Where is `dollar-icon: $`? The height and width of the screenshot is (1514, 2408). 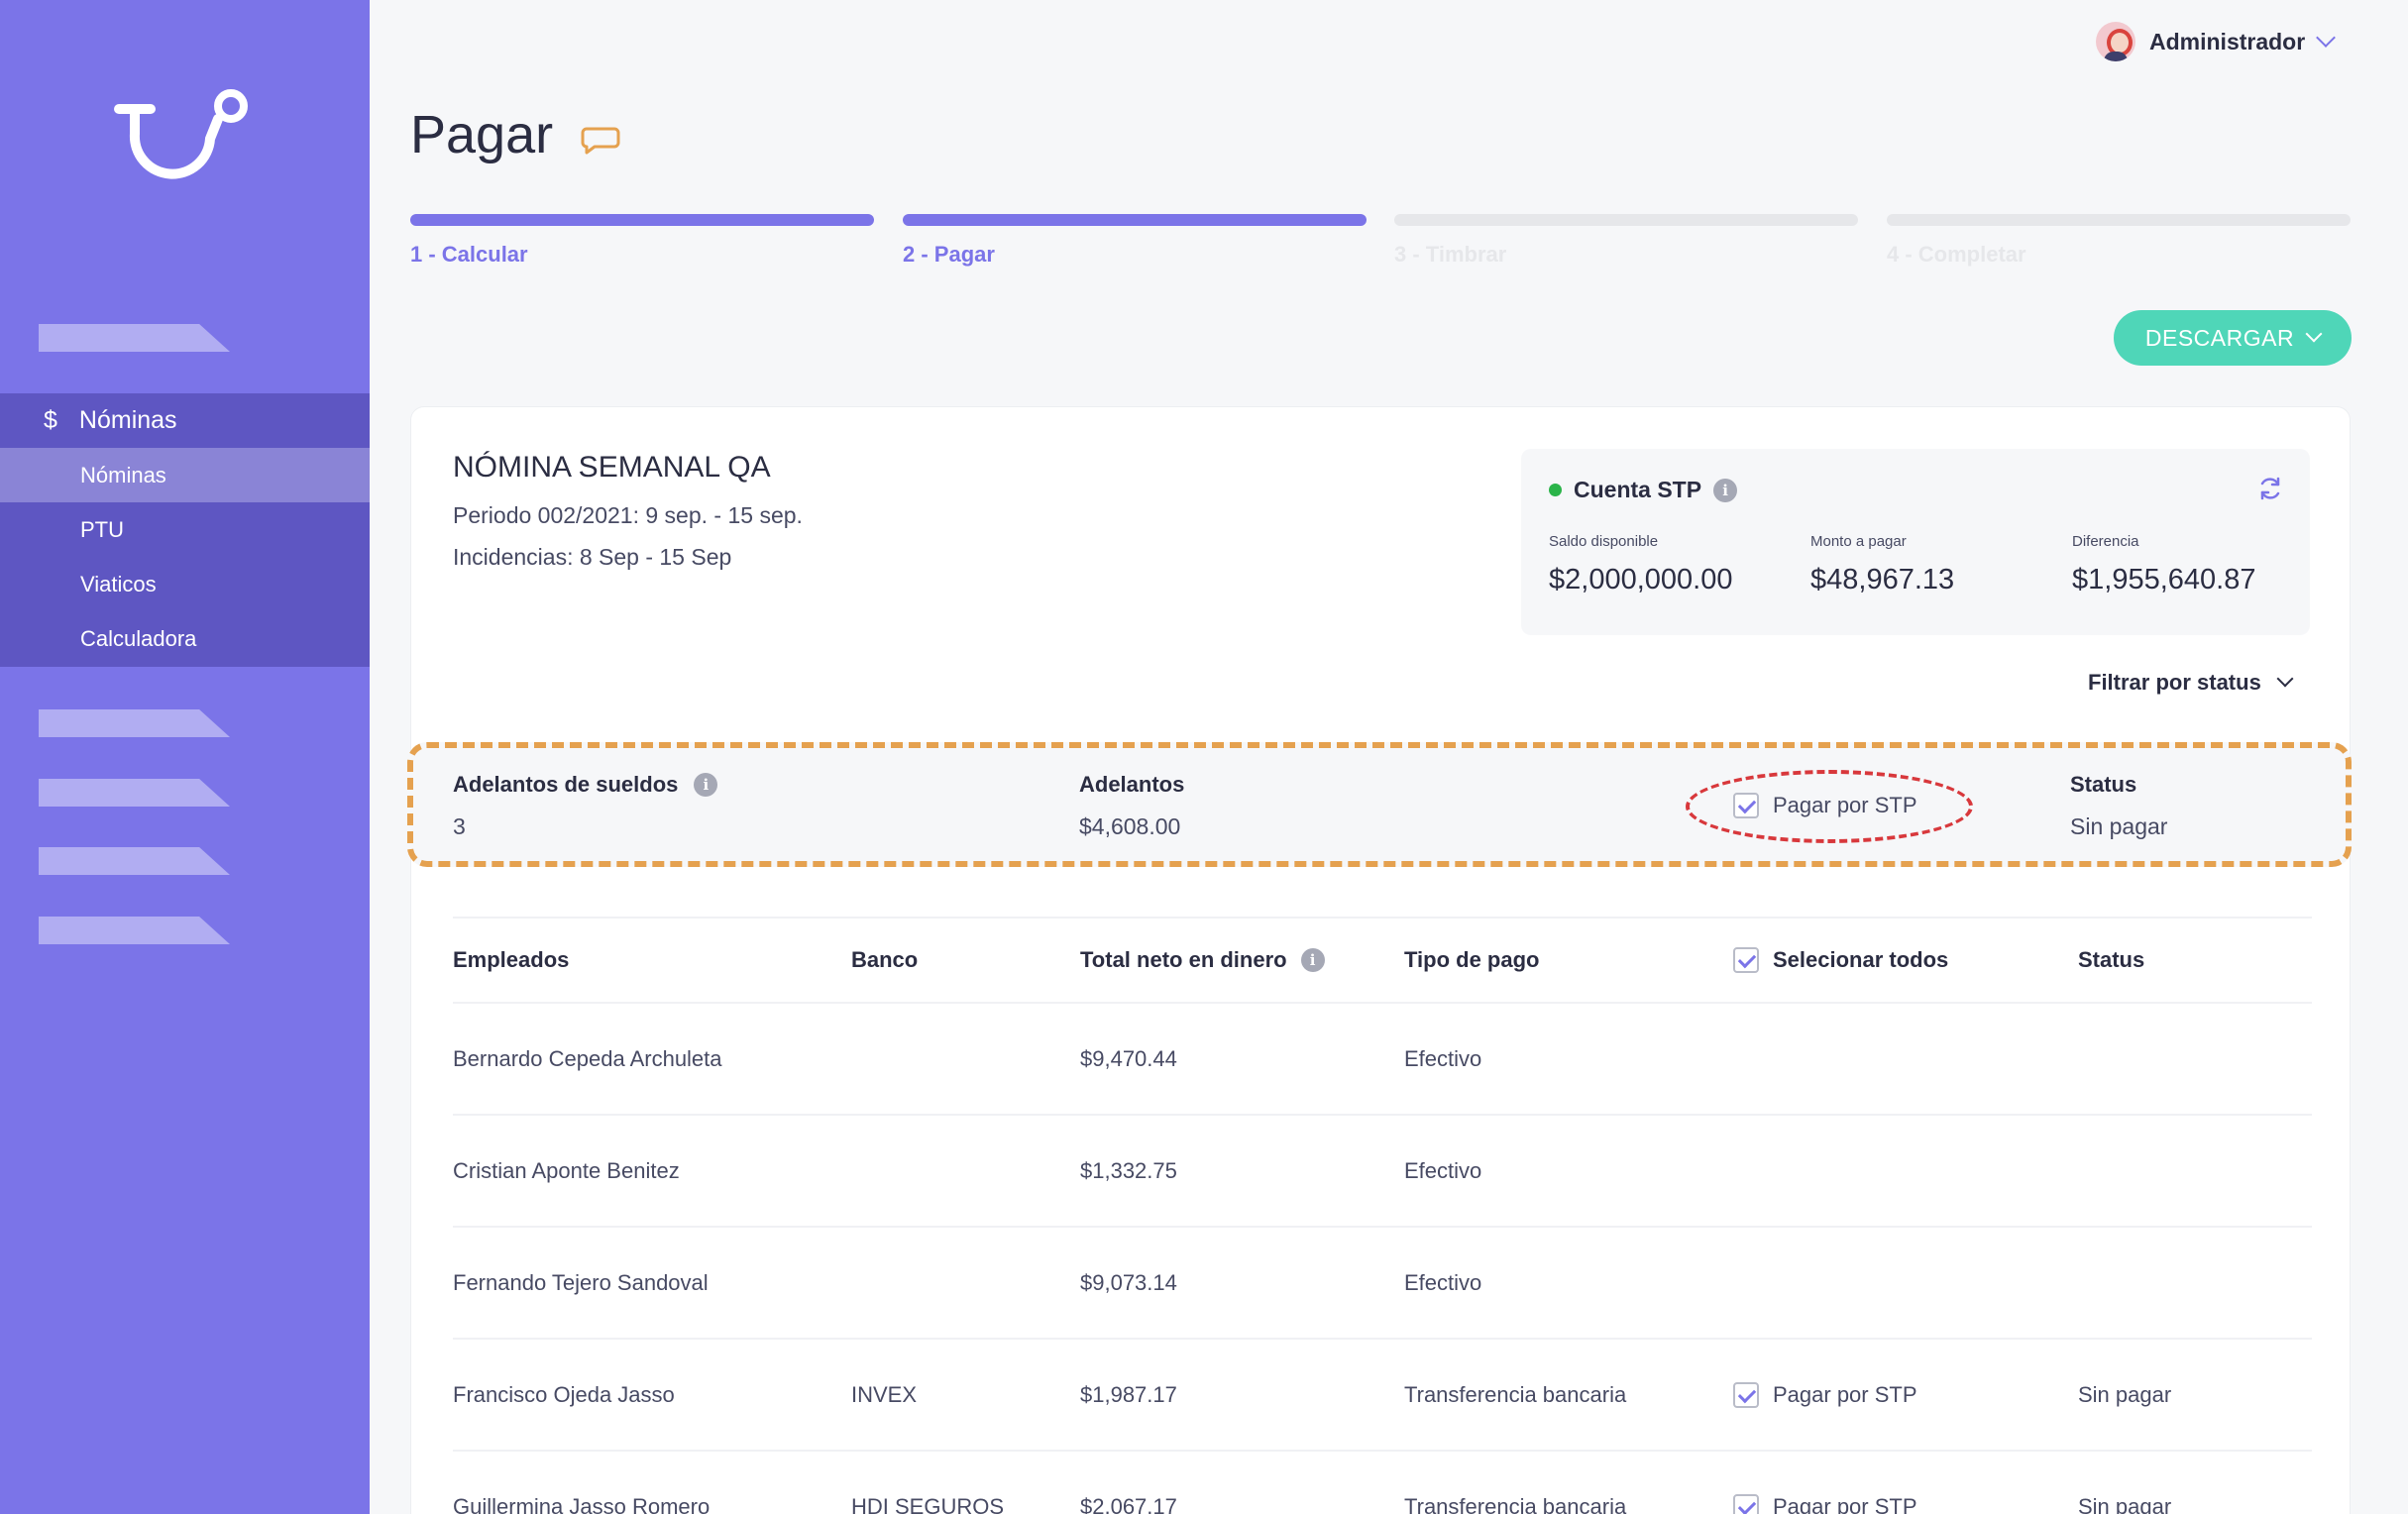 dollar-icon: $ is located at coordinates (50, 420).